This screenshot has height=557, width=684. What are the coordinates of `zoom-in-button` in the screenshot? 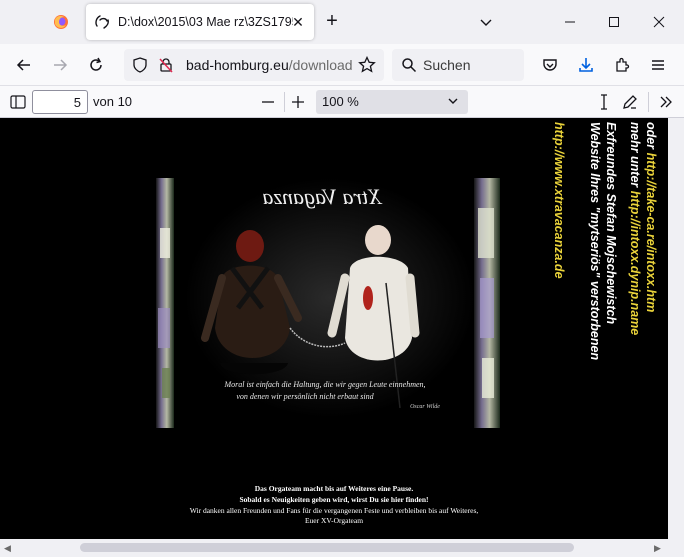 It's located at (298, 102).